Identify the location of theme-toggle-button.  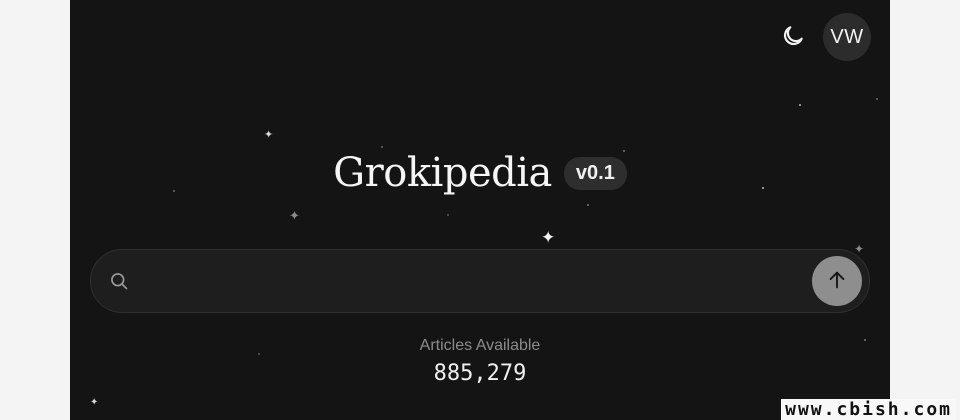
(793, 38).